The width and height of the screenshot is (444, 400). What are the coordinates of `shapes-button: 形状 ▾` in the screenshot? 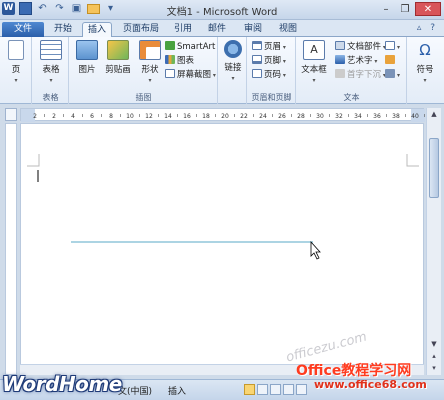 It's located at (150, 62).